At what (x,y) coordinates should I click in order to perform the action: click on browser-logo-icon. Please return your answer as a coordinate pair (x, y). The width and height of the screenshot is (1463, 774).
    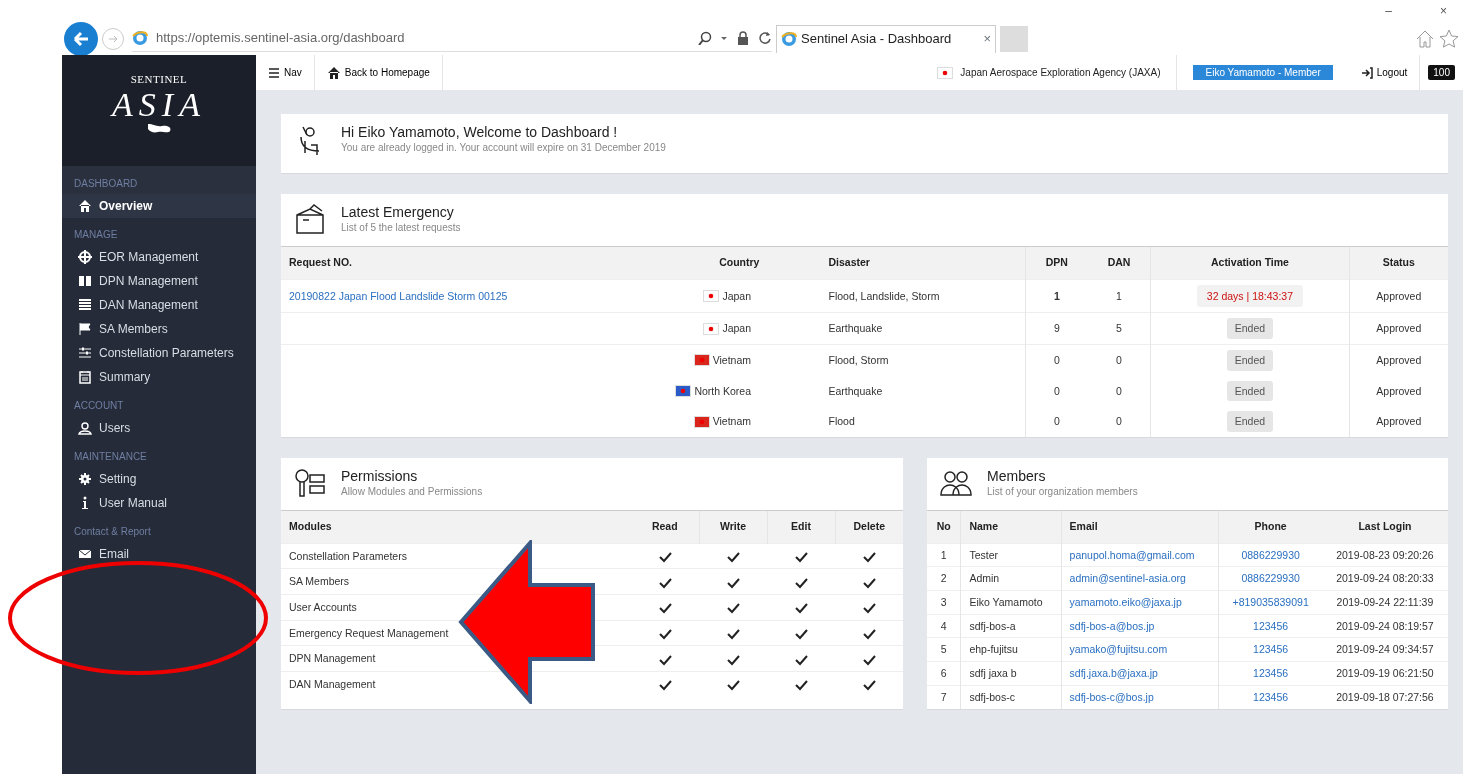
    Looking at the image, I should click on (140, 38).